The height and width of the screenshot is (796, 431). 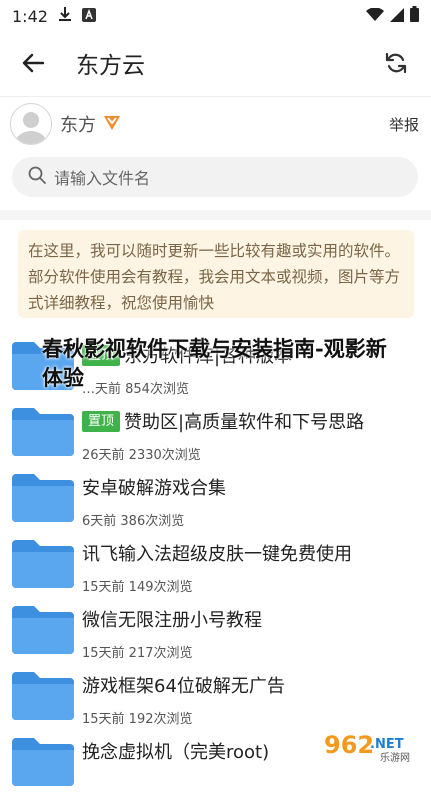 What do you see at coordinates (404, 124) in the screenshot?
I see `report-button: 举报` at bounding box center [404, 124].